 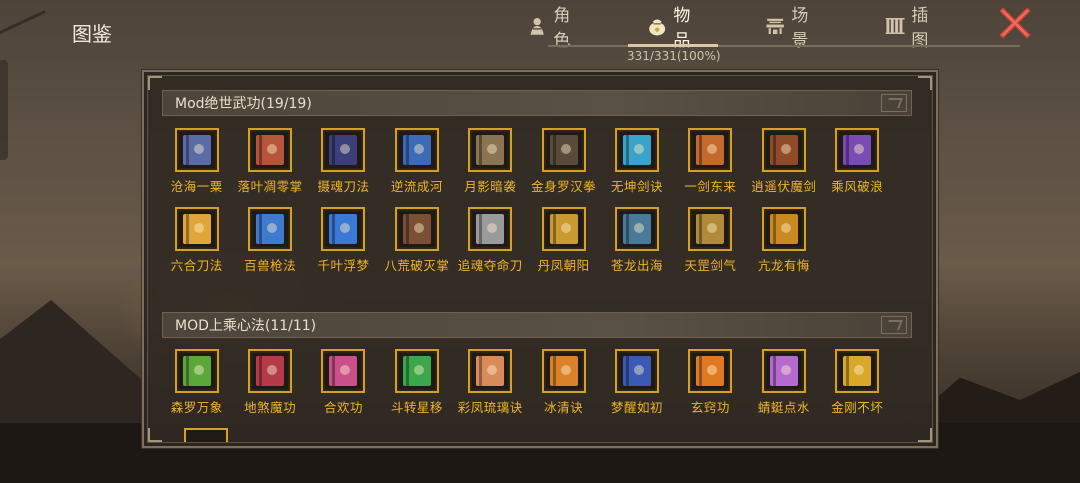 I want to click on item-label: 逍遥伏魔剑, so click(x=784, y=186).